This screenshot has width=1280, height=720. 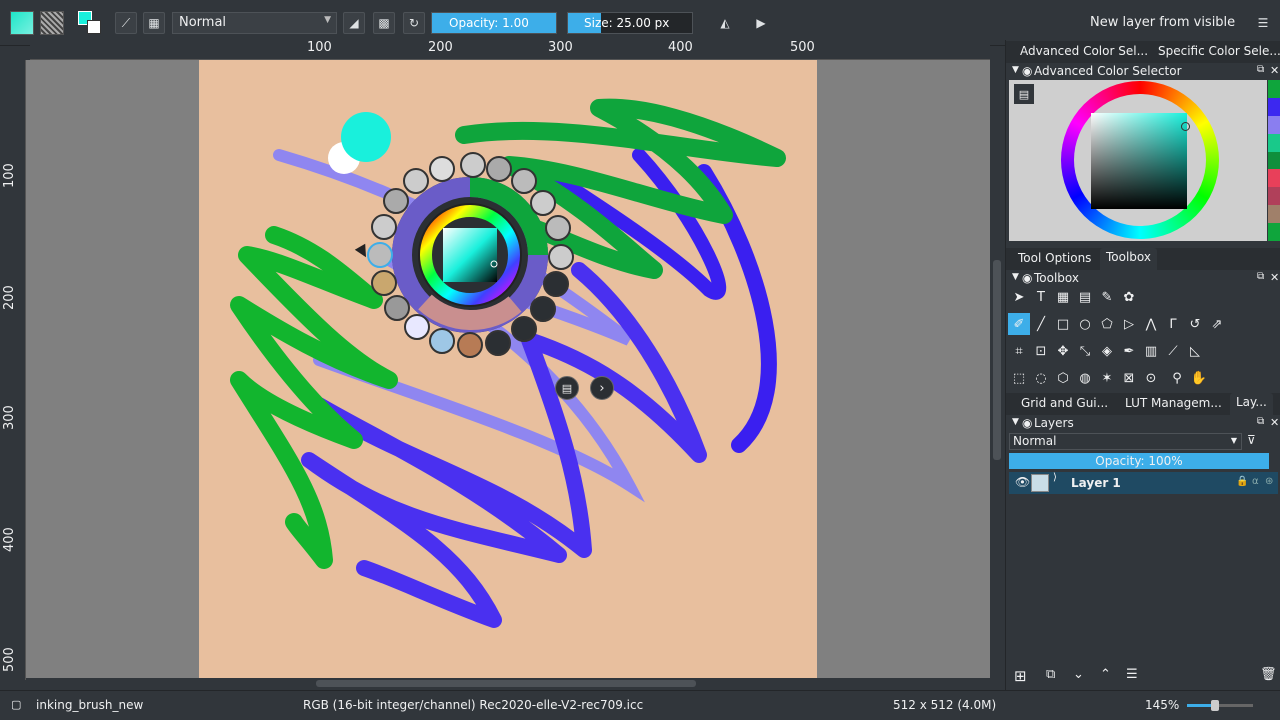 I want to click on brush-settings-icon: ⟋, so click(x=126, y=23).